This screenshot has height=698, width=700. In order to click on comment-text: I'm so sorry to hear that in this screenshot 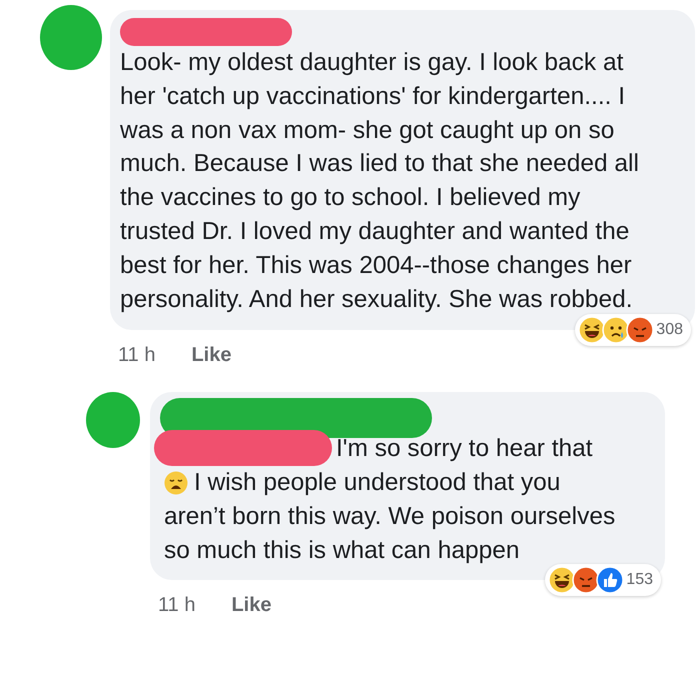, I will do `click(464, 449)`.